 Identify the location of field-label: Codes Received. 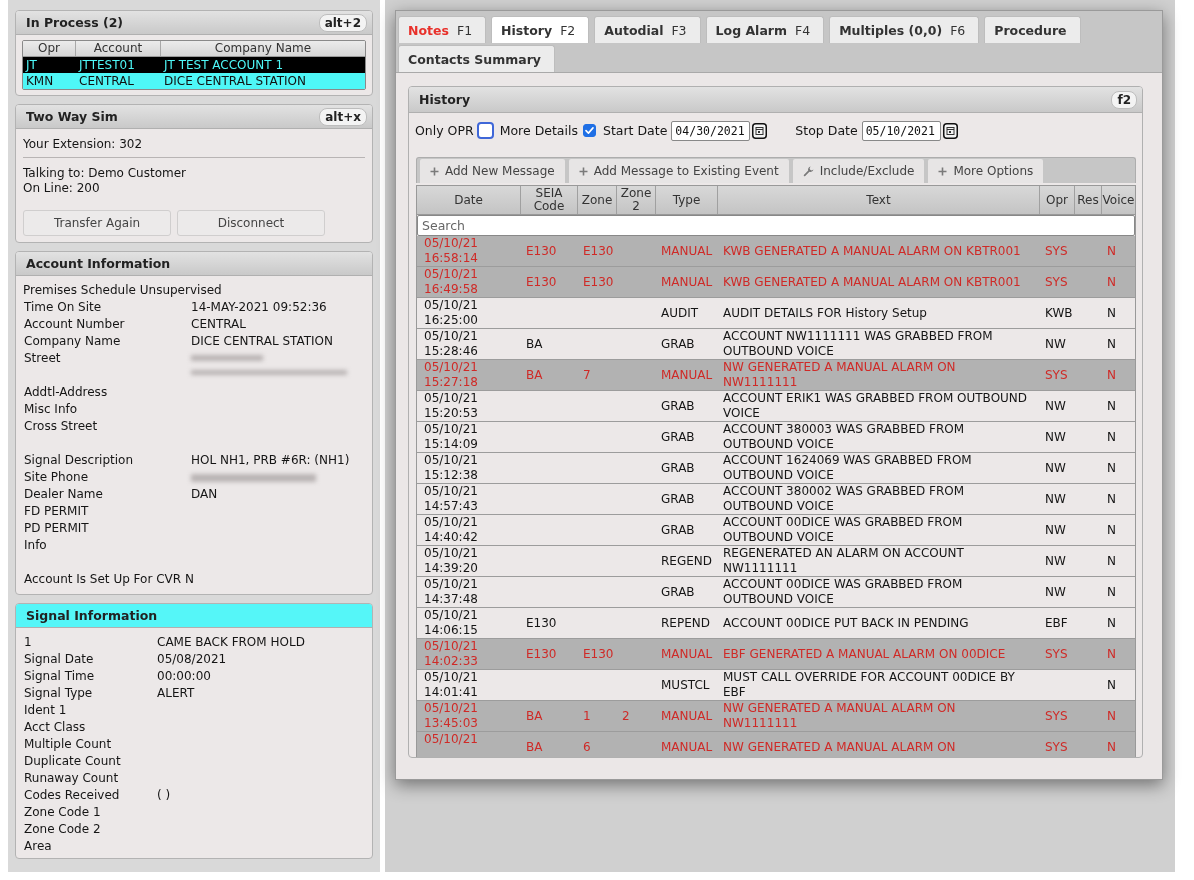
(72, 795).